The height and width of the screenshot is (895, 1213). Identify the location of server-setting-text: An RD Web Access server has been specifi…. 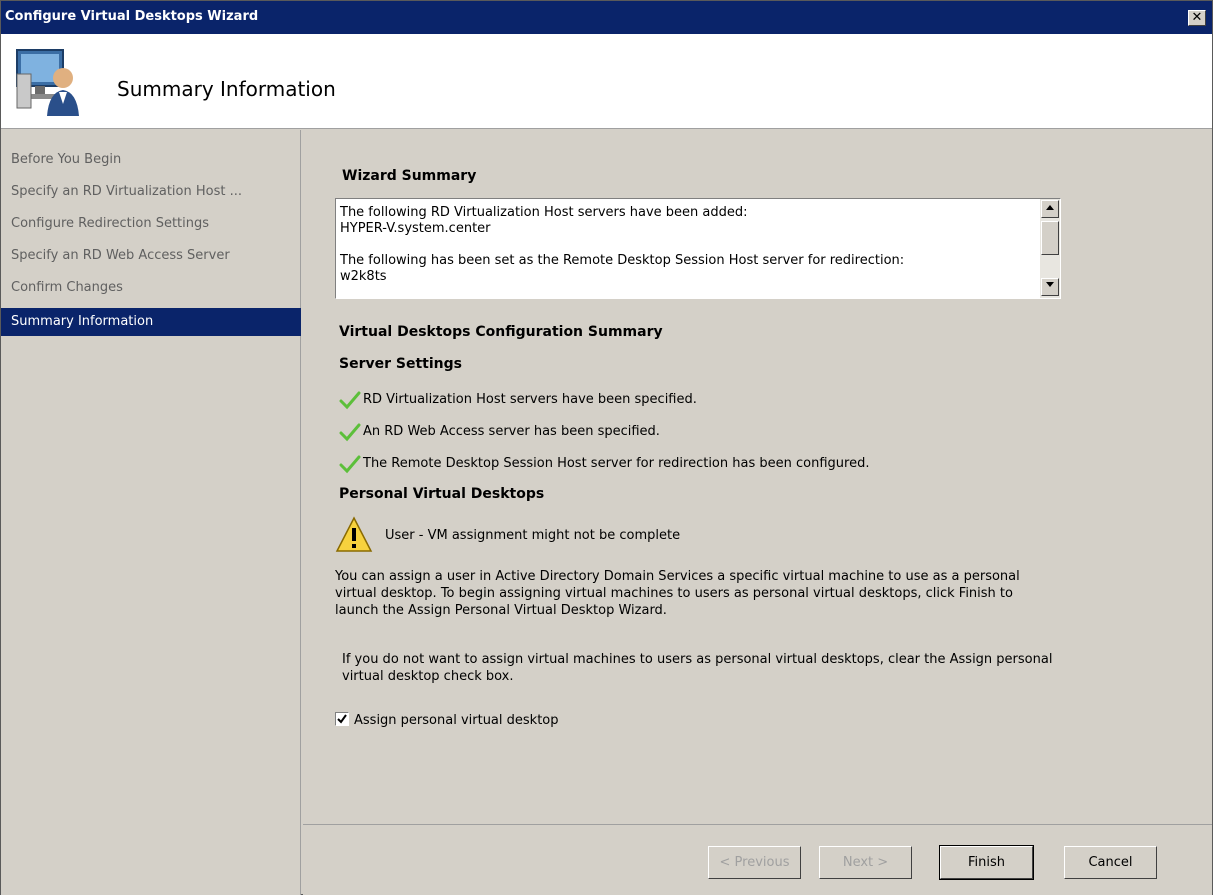
(511, 431).